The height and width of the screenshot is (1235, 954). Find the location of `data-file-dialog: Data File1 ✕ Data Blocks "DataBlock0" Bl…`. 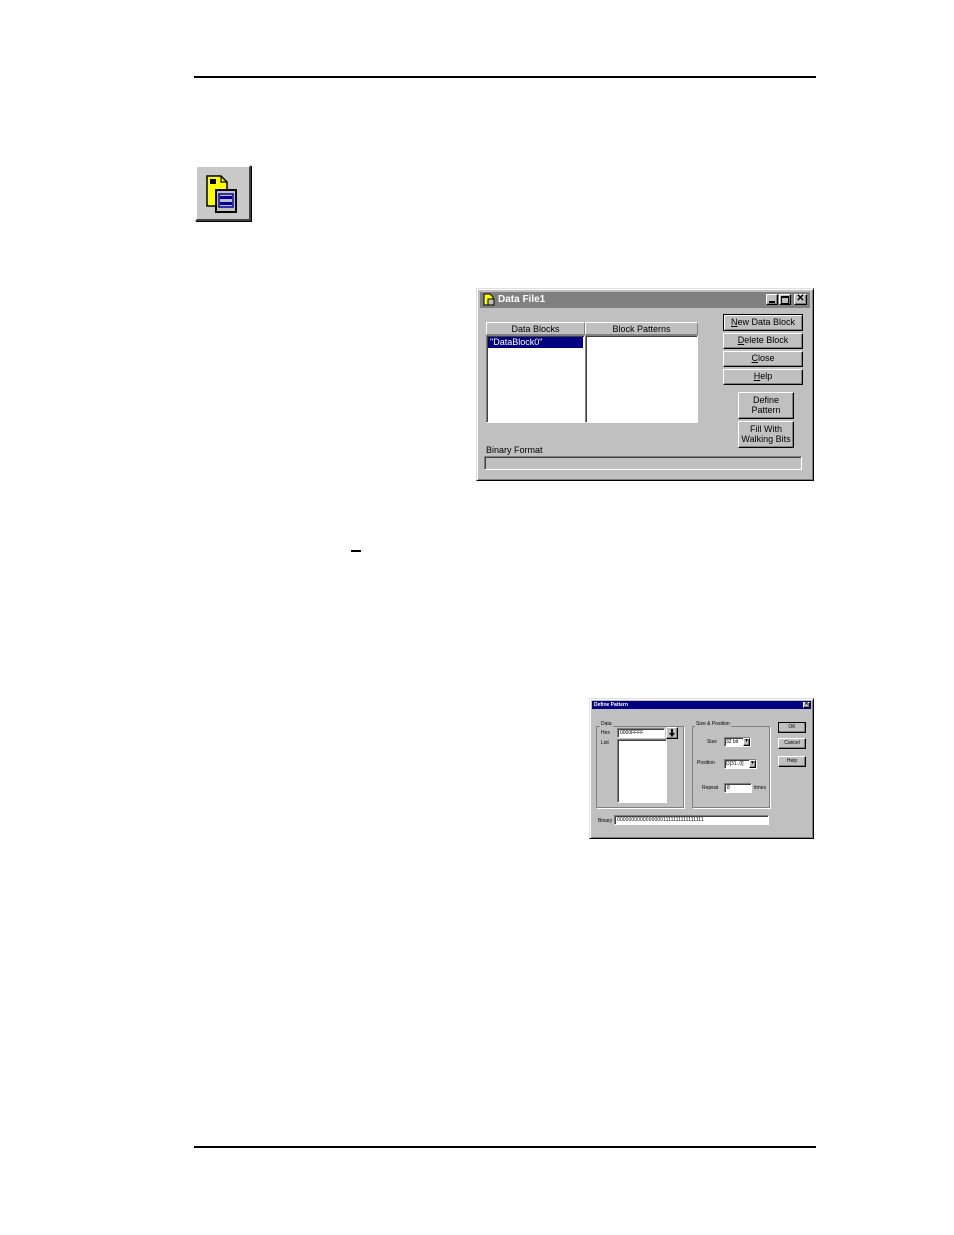

data-file-dialog: Data File1 ✕ Data Blocks "DataBlock0" Bl… is located at coordinates (645, 384).